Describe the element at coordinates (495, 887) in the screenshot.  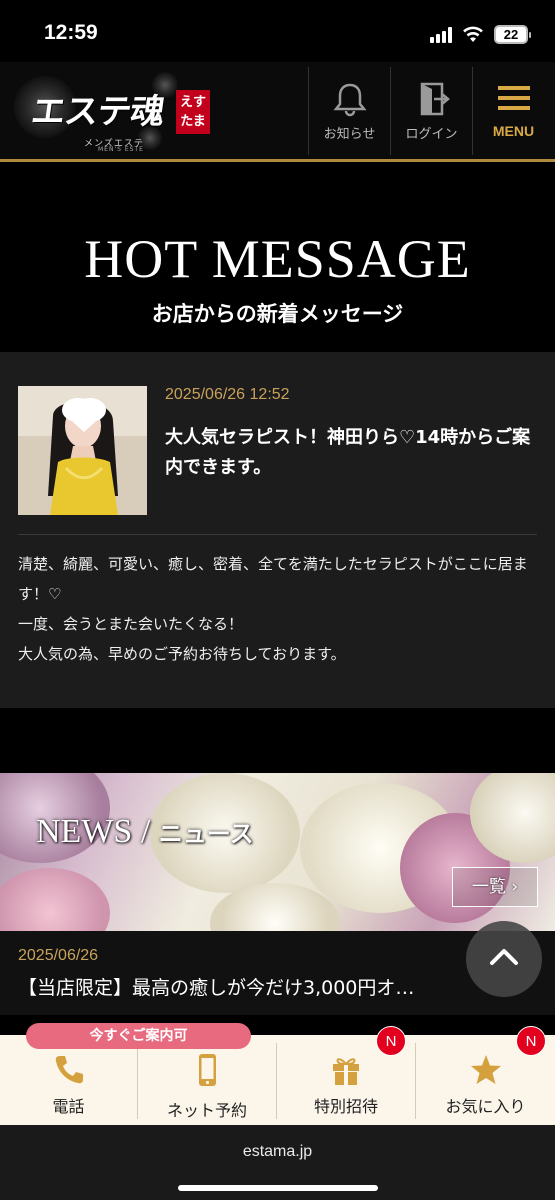
I see `news-view-all-button: 一覧 ›` at that location.